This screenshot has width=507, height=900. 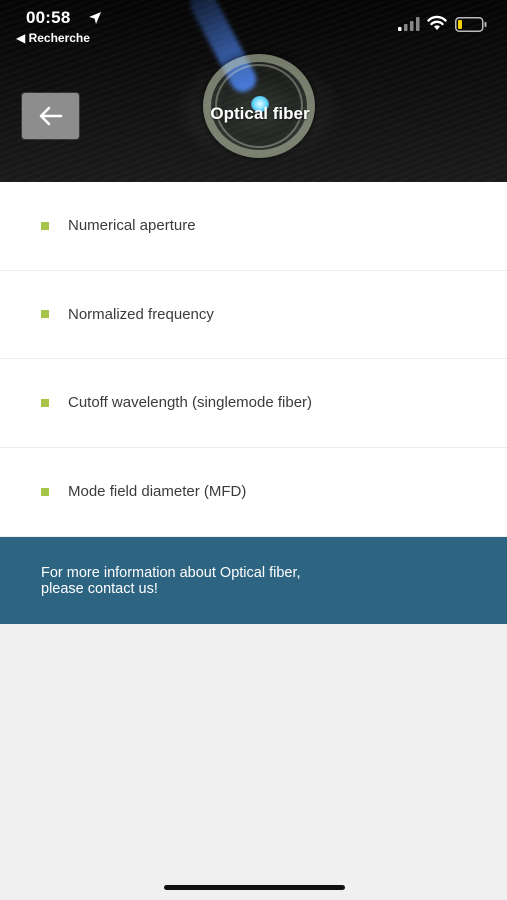 I want to click on cellular-signal-icon, so click(x=409, y=24).